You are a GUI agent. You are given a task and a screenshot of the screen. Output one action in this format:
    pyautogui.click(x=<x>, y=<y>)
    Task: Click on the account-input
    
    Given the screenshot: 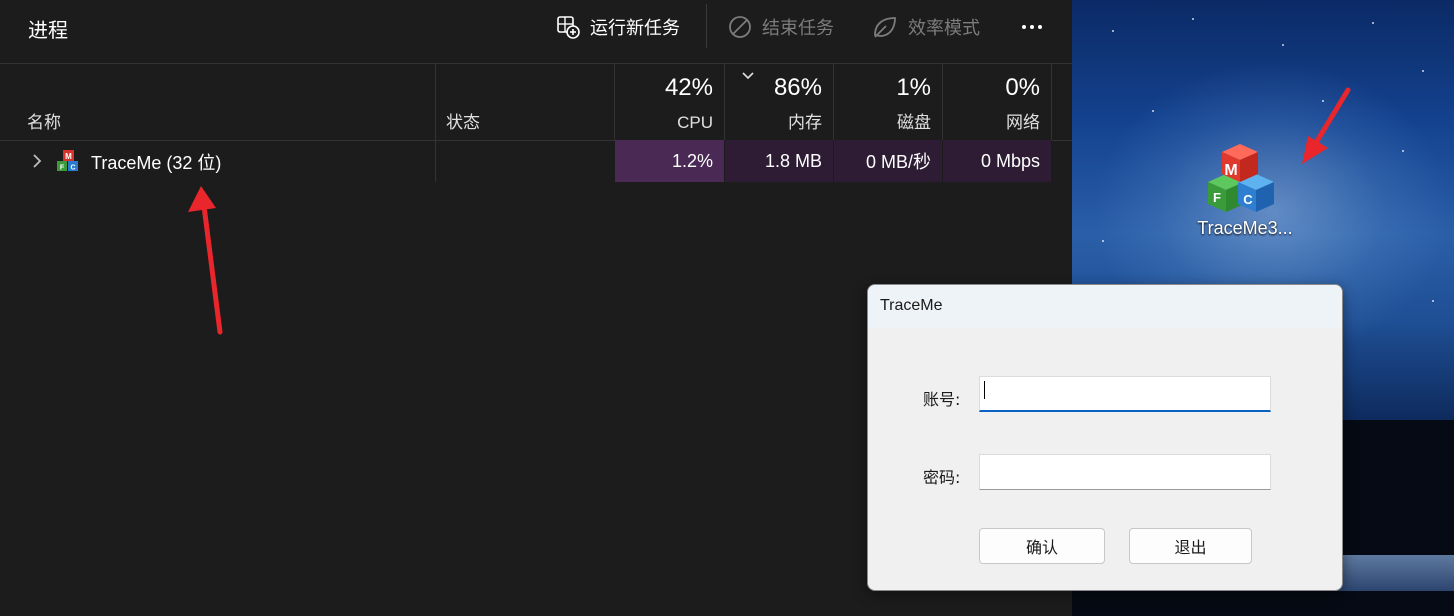 What is the action you would take?
    pyautogui.click(x=1125, y=394)
    